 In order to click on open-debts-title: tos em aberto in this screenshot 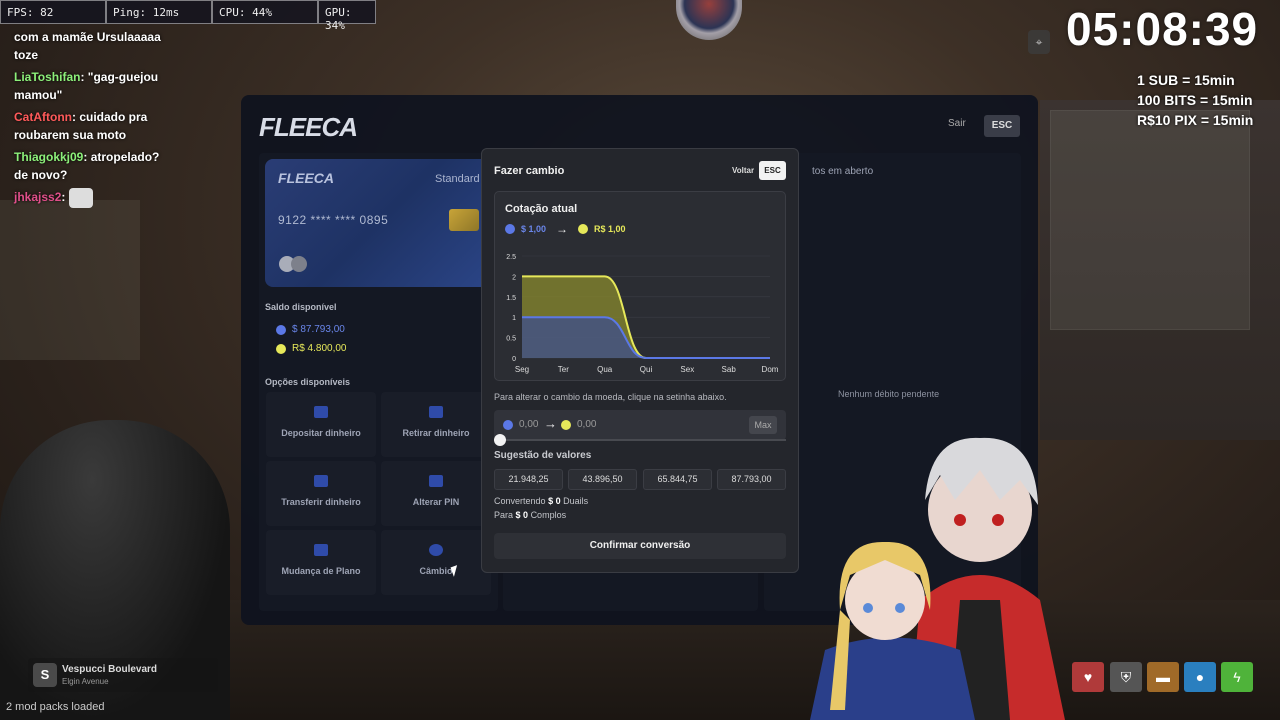, I will do `click(843, 171)`.